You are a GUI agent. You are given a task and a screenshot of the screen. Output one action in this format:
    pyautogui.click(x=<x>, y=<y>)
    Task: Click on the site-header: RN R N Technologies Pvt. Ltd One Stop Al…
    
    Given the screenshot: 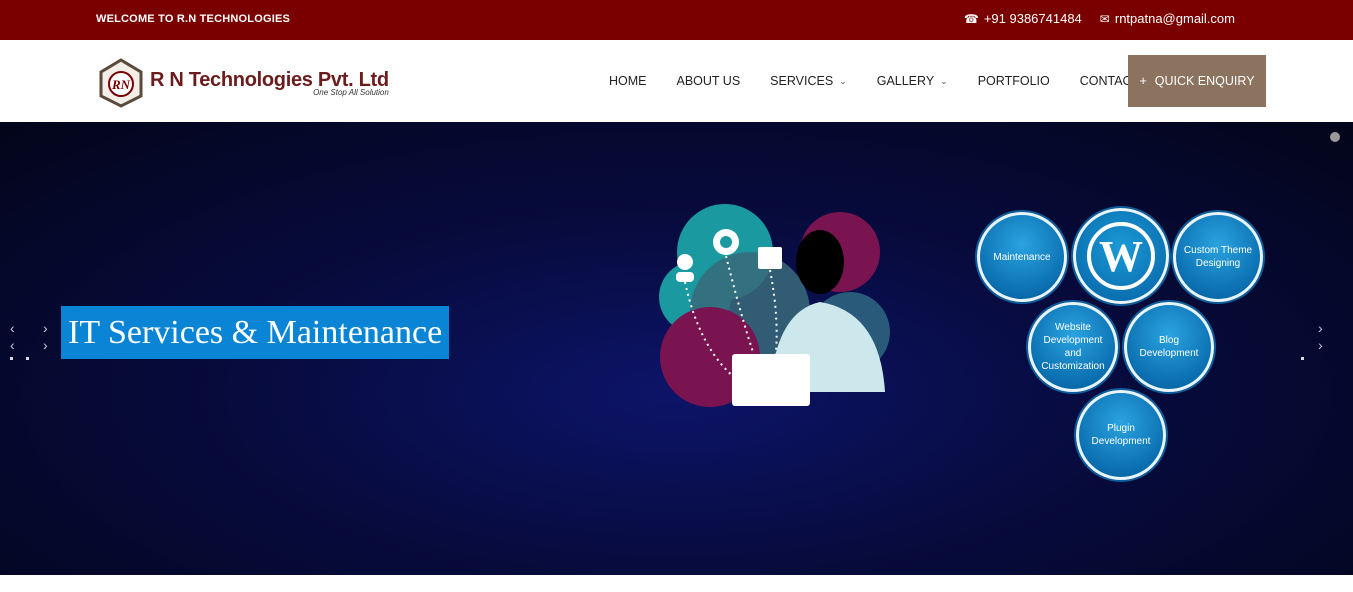 What is the action you would take?
    pyautogui.click(x=676, y=81)
    